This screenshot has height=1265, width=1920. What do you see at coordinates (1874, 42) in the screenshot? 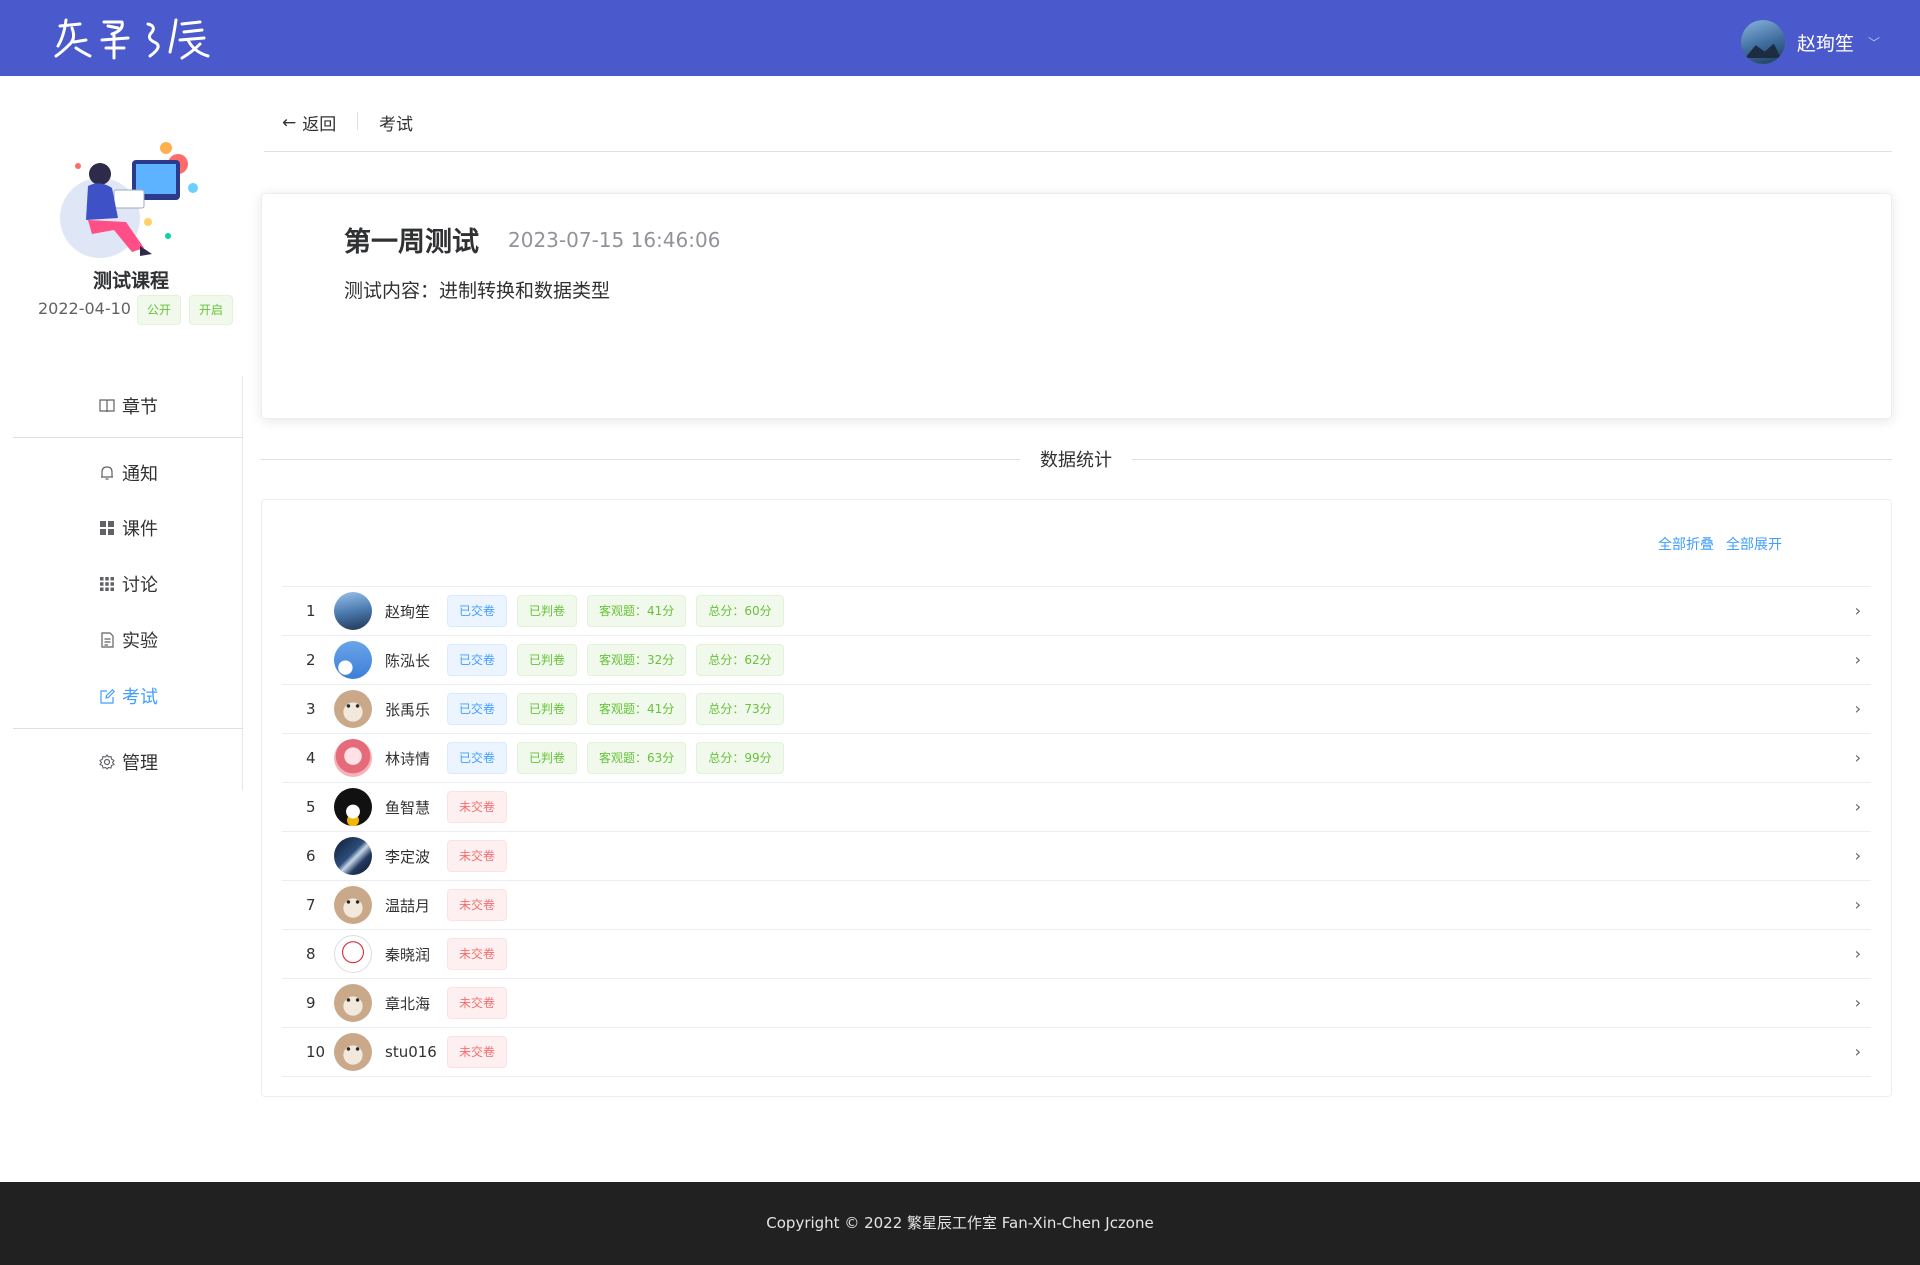
I see `chevron-down-icon: ﹀` at bounding box center [1874, 42].